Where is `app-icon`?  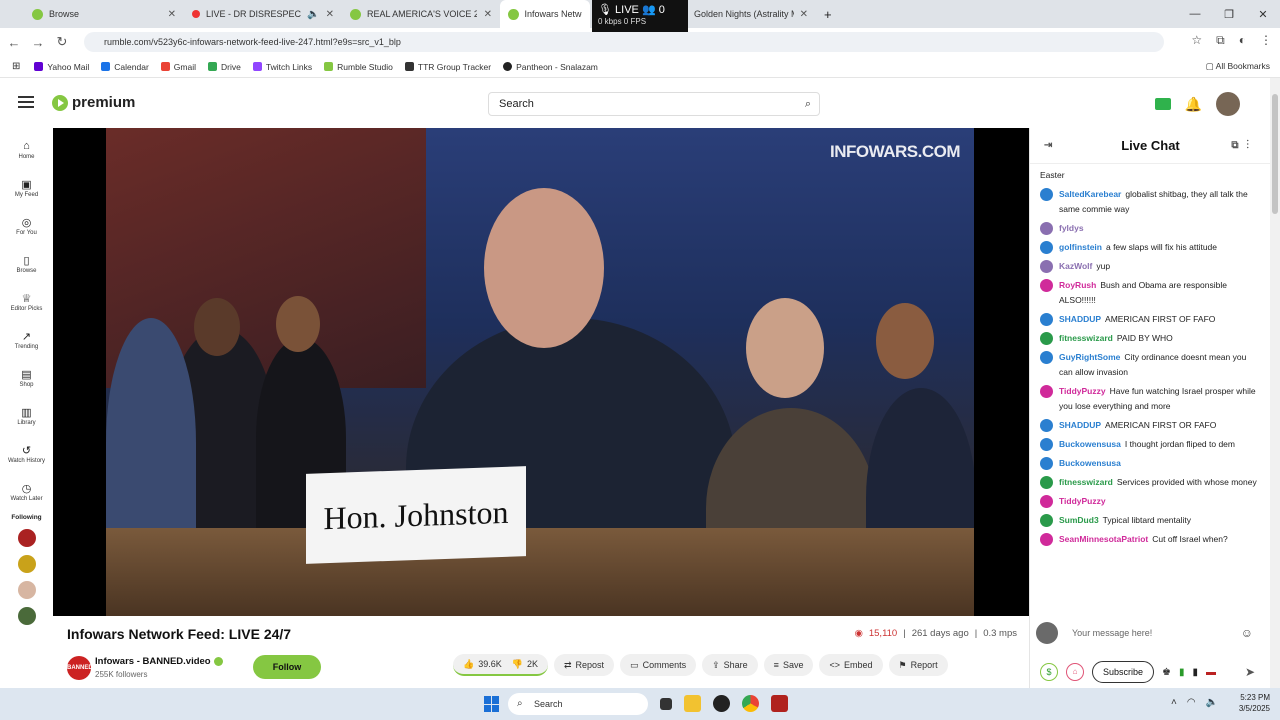 app-icon is located at coordinates (779, 703).